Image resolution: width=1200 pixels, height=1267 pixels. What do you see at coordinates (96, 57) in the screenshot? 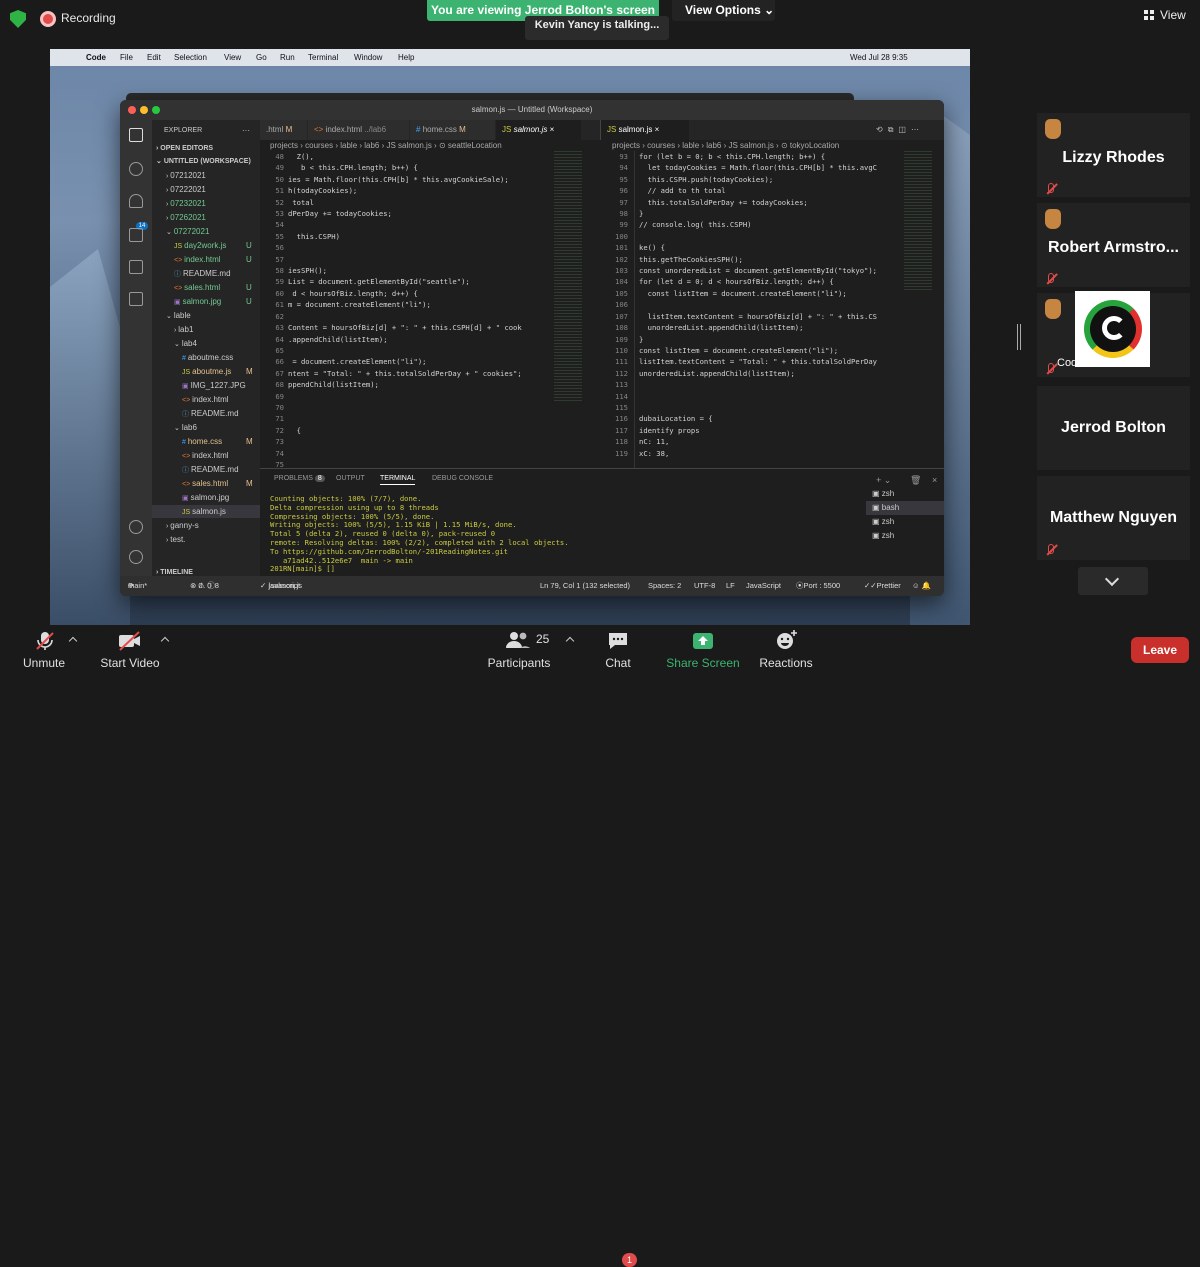
I see `menu-code: Code` at bounding box center [96, 57].